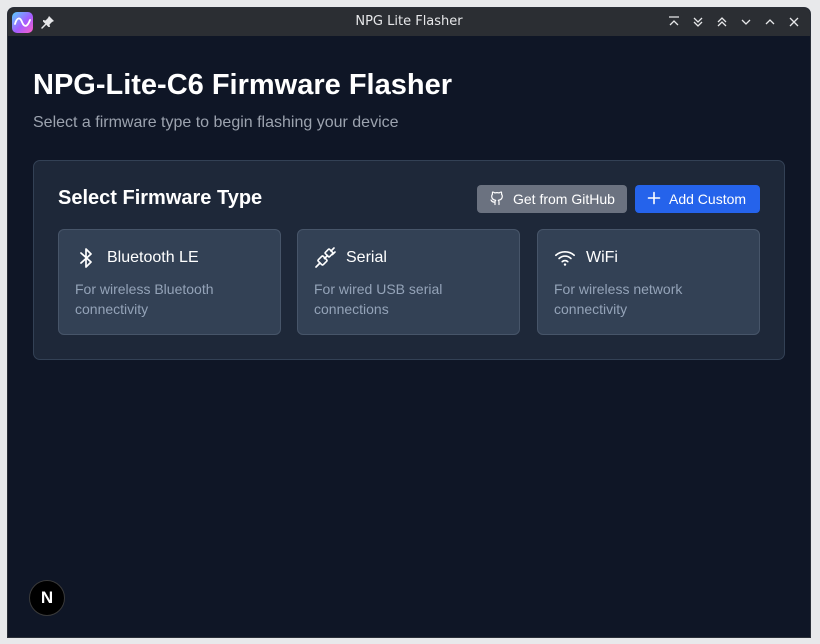  What do you see at coordinates (602, 257) in the screenshot?
I see `card-title: WiFi` at bounding box center [602, 257].